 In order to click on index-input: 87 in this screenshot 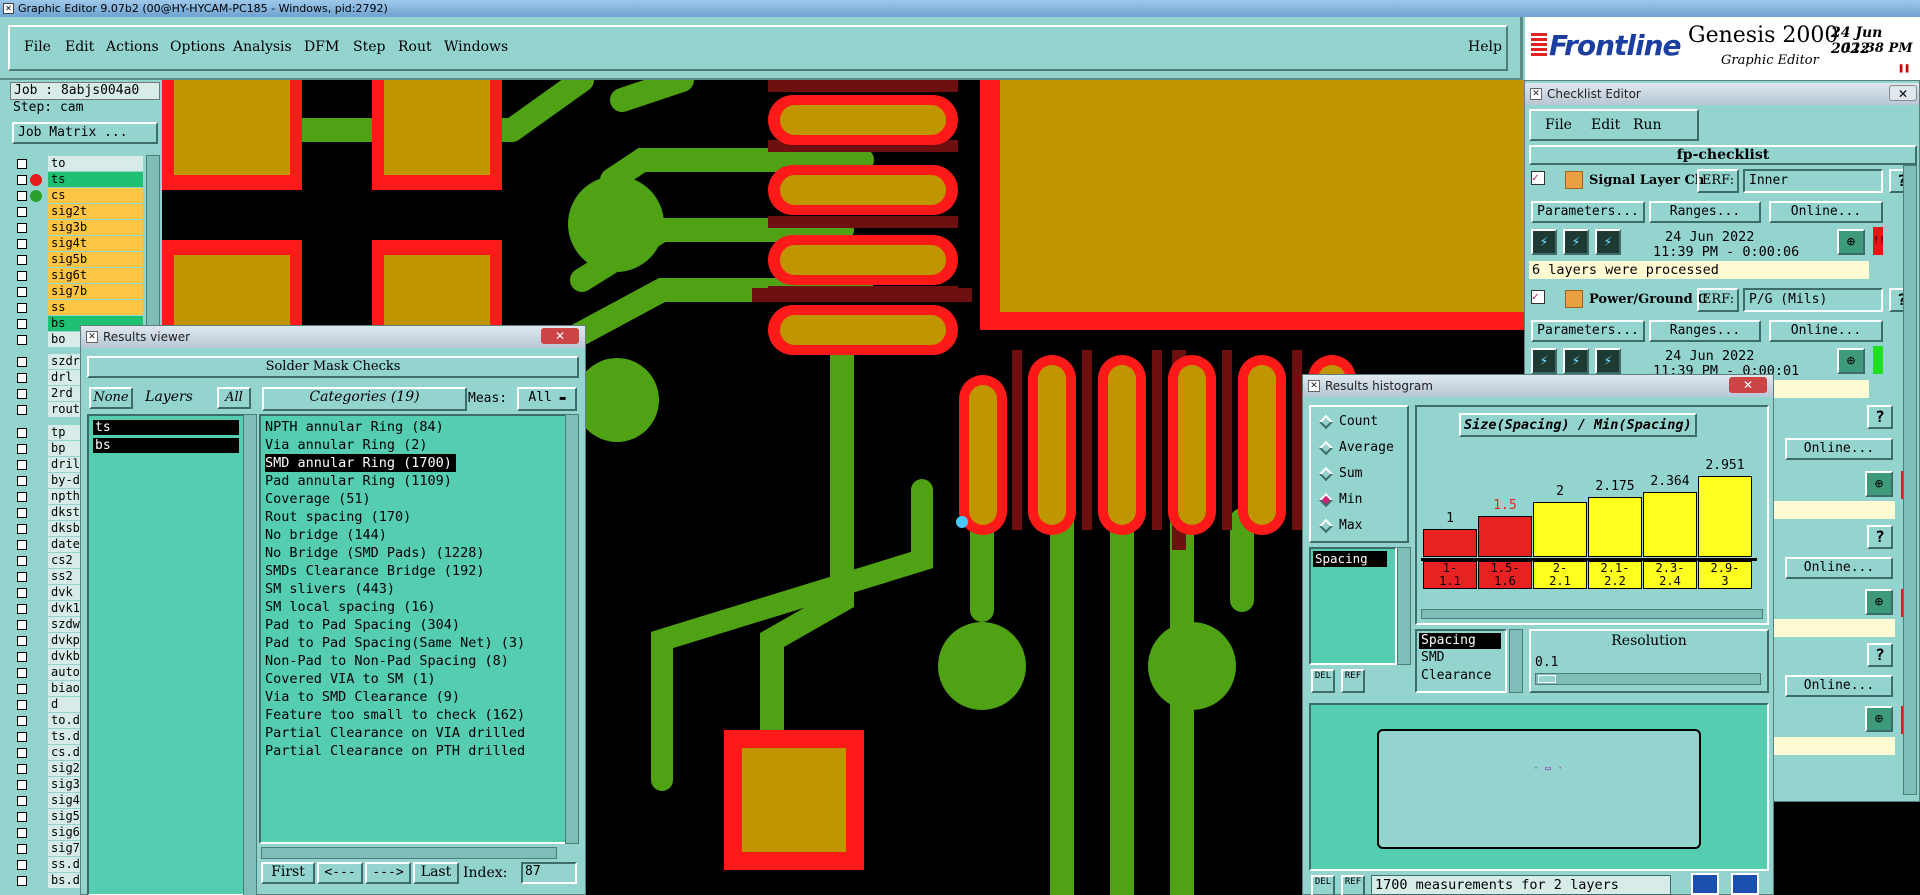, I will do `click(549, 873)`.